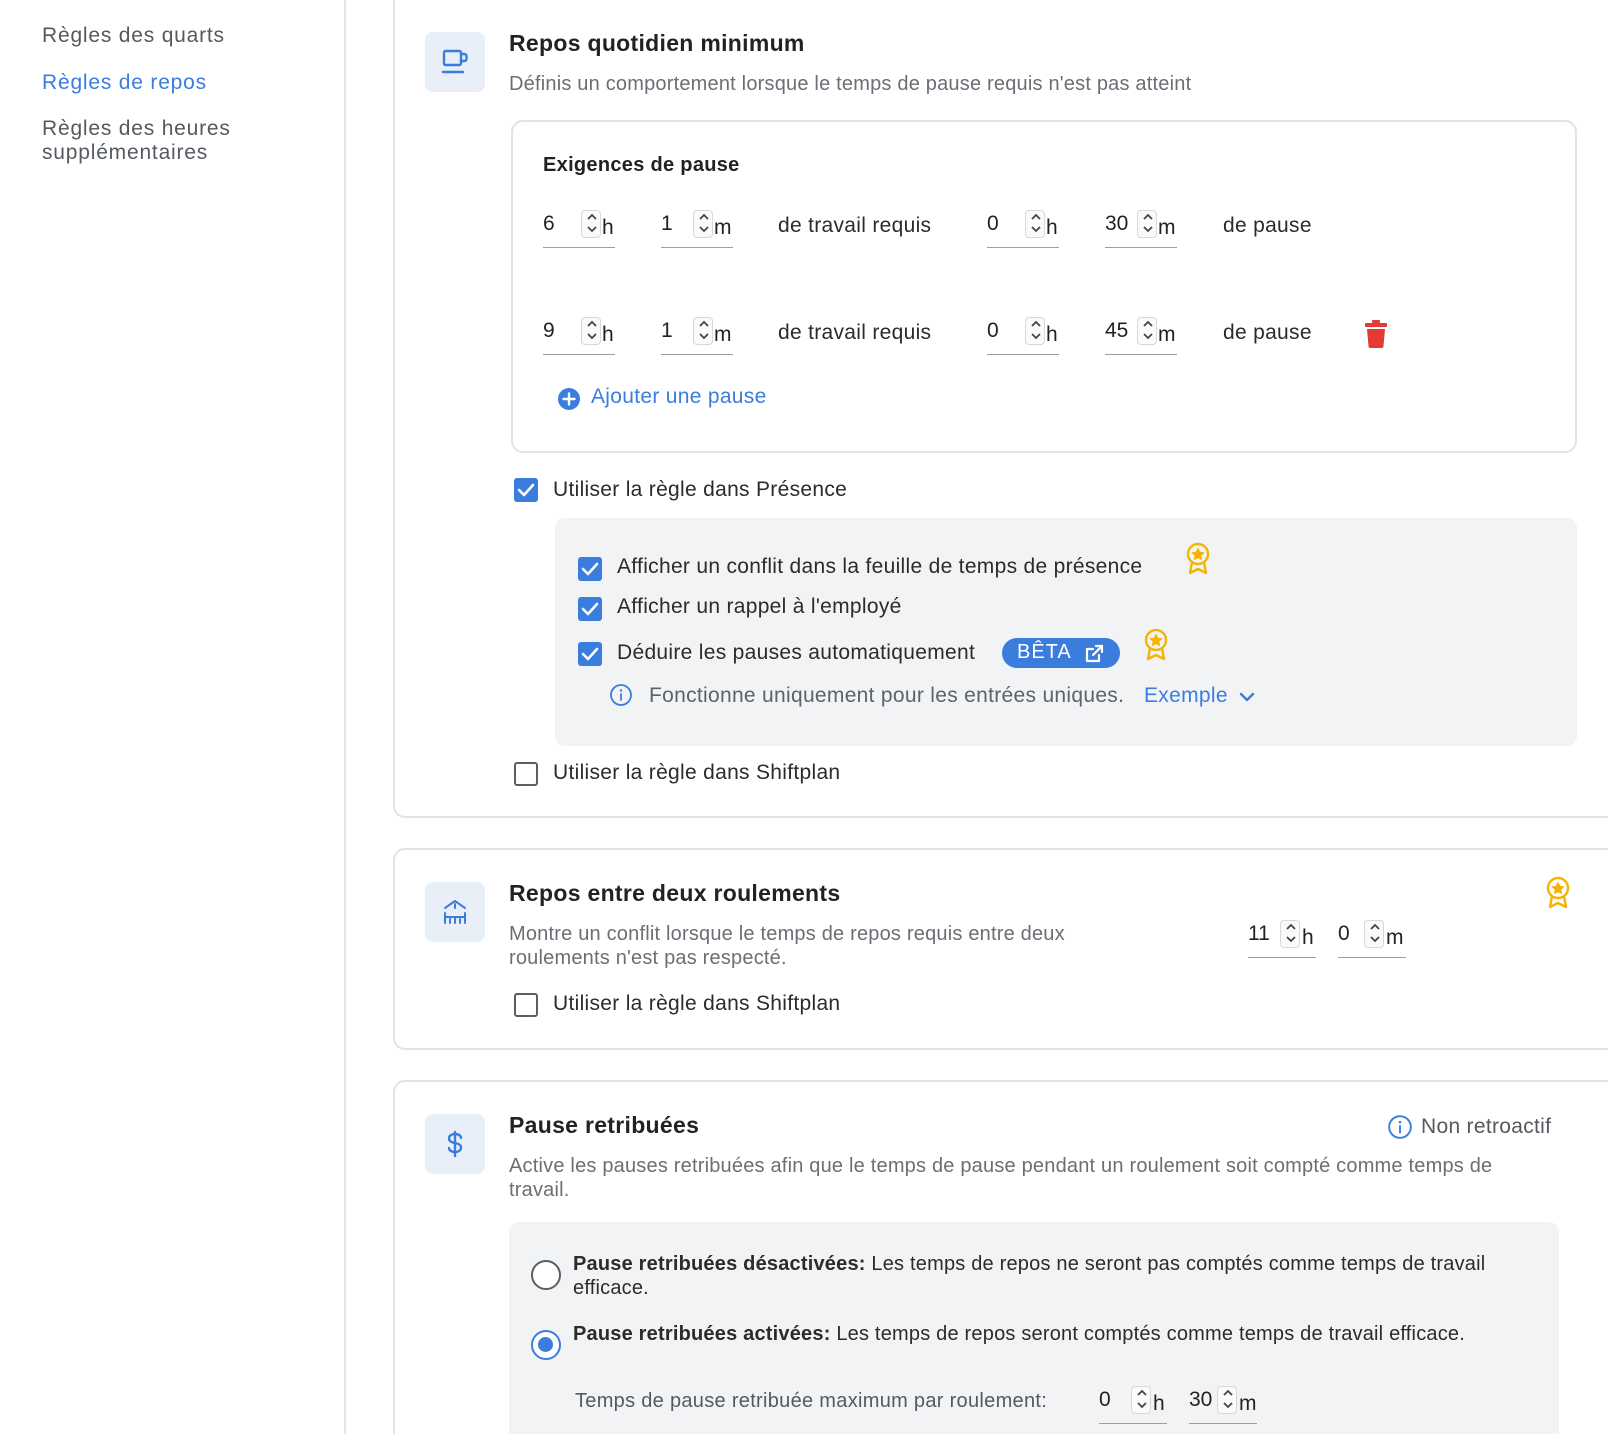 The width and height of the screenshot is (1608, 1434). I want to click on chevron-down-icon, so click(1247, 697).